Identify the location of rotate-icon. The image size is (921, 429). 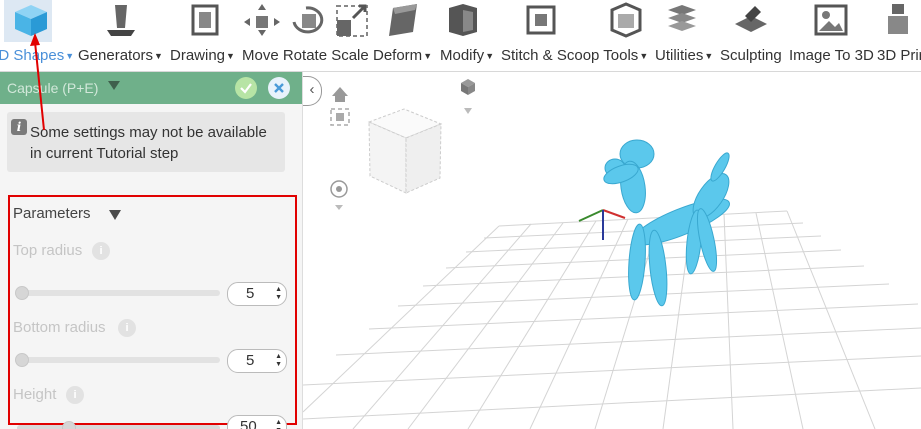
(308, 20).